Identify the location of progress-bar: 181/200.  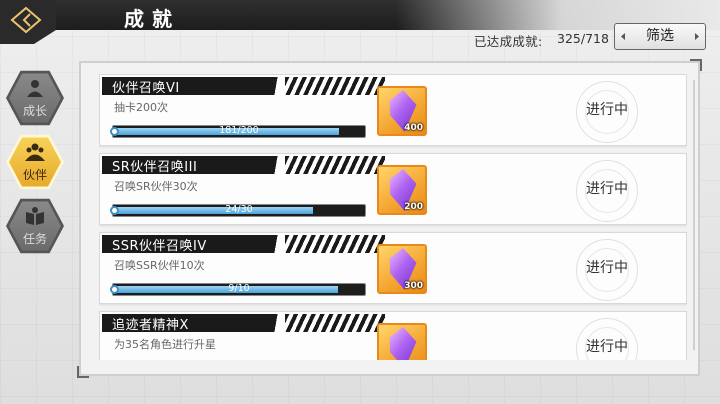
(238, 131).